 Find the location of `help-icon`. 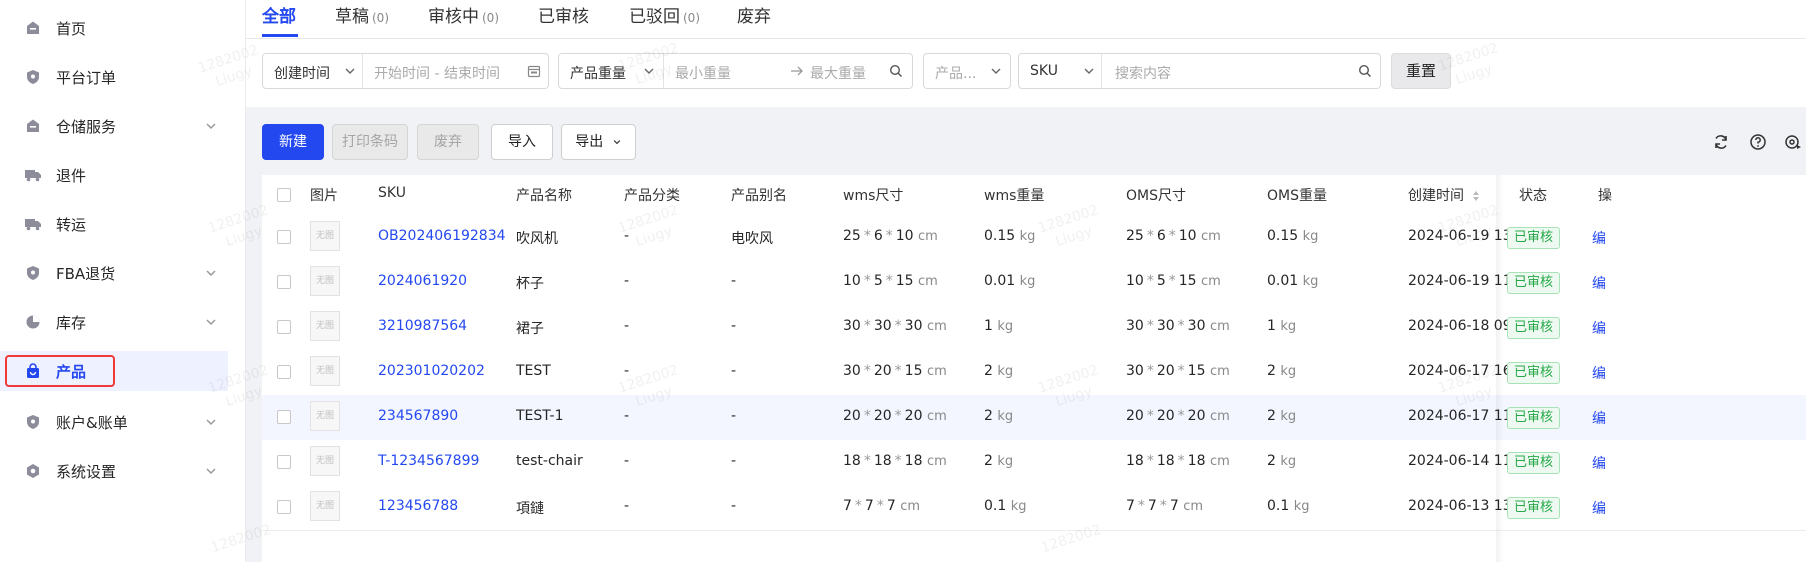

help-icon is located at coordinates (1758, 142).